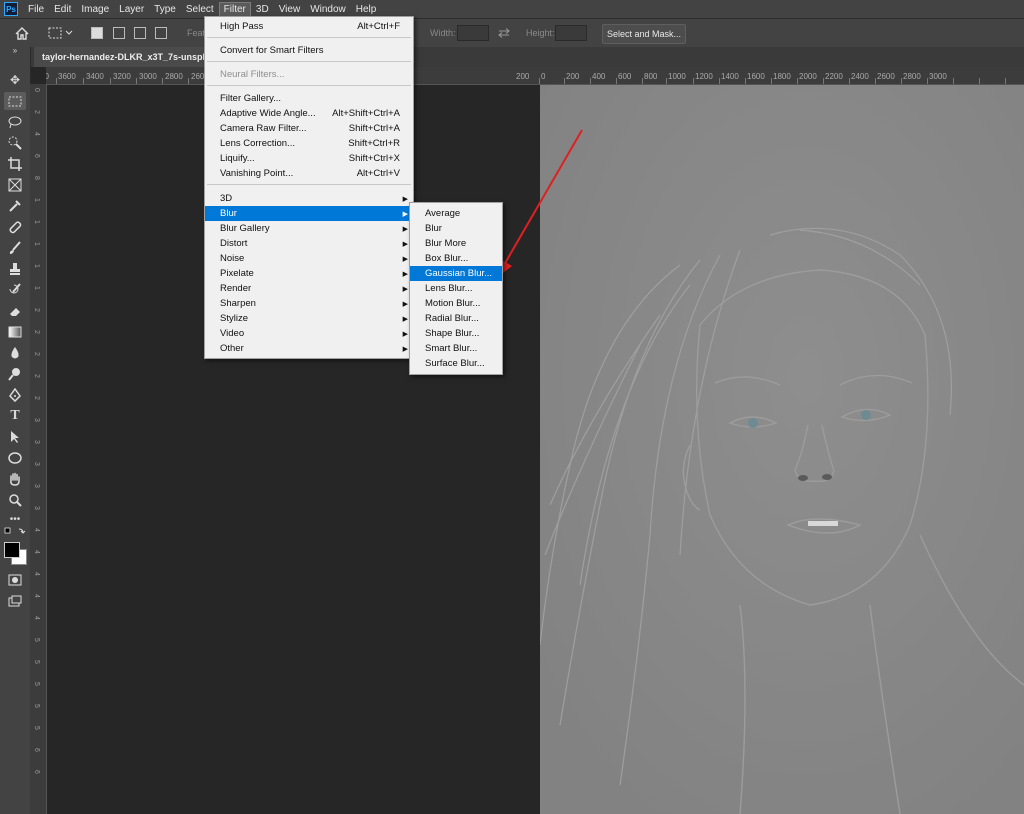 This screenshot has height=814, width=1024. Describe the element at coordinates (309, 303) in the screenshot. I see `menu-item-sharpen: Sharpen ▶` at that location.